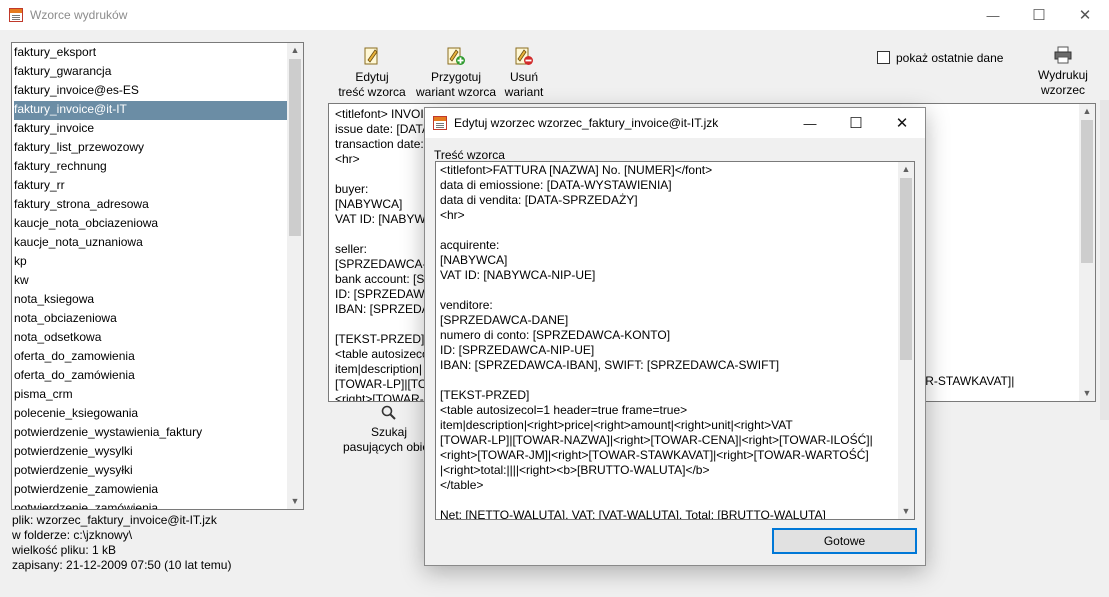 Image resolution: width=1109 pixels, height=597 pixels. Describe the element at coordinates (810, 123) in the screenshot. I see `dialog-minimize-button: —` at that location.